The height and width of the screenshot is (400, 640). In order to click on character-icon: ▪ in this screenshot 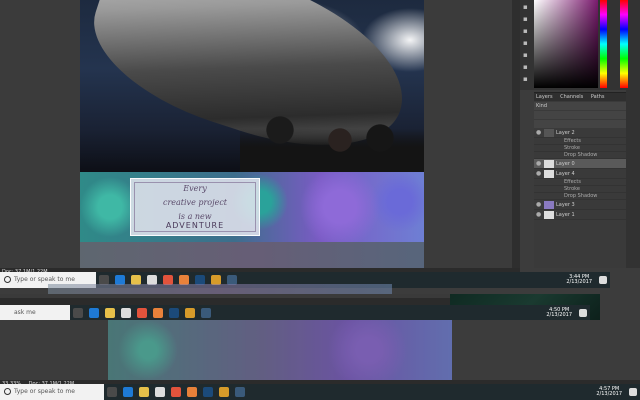, I will do `click(527, 31)`.